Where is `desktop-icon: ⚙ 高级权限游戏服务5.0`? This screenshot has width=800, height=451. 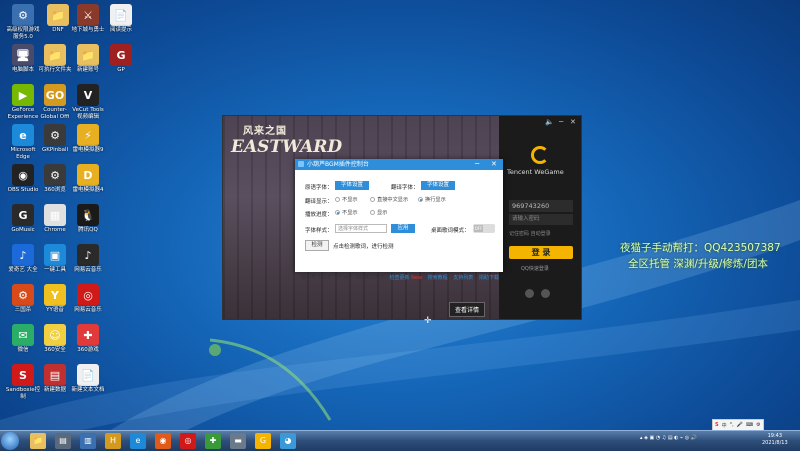
desktop-icon: ⚙ 高级权限游戏服务5.0 is located at coordinates (23, 22).